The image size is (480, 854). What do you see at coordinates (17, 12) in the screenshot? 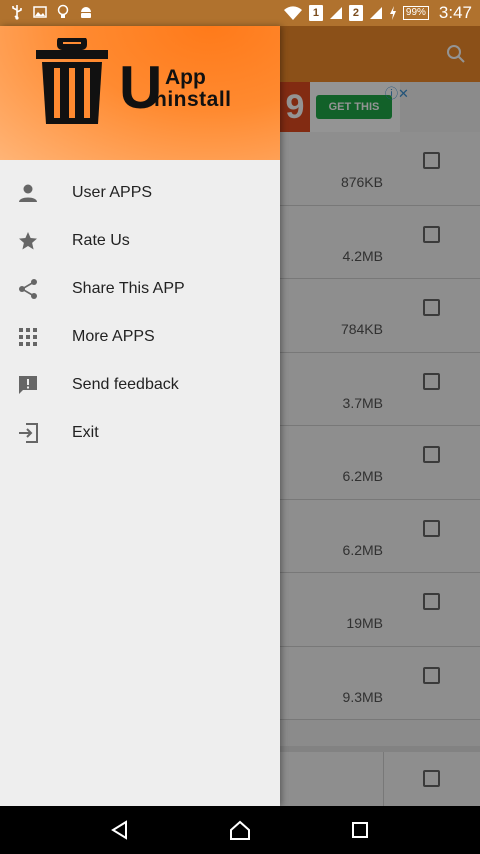
I see `usb-icon` at bounding box center [17, 12].